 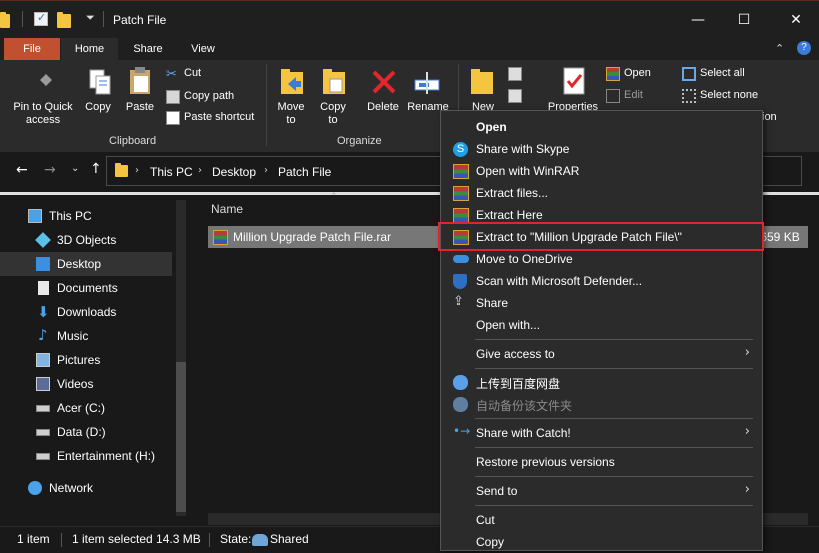 I want to click on move-to-label-2: to, so click(x=291, y=120).